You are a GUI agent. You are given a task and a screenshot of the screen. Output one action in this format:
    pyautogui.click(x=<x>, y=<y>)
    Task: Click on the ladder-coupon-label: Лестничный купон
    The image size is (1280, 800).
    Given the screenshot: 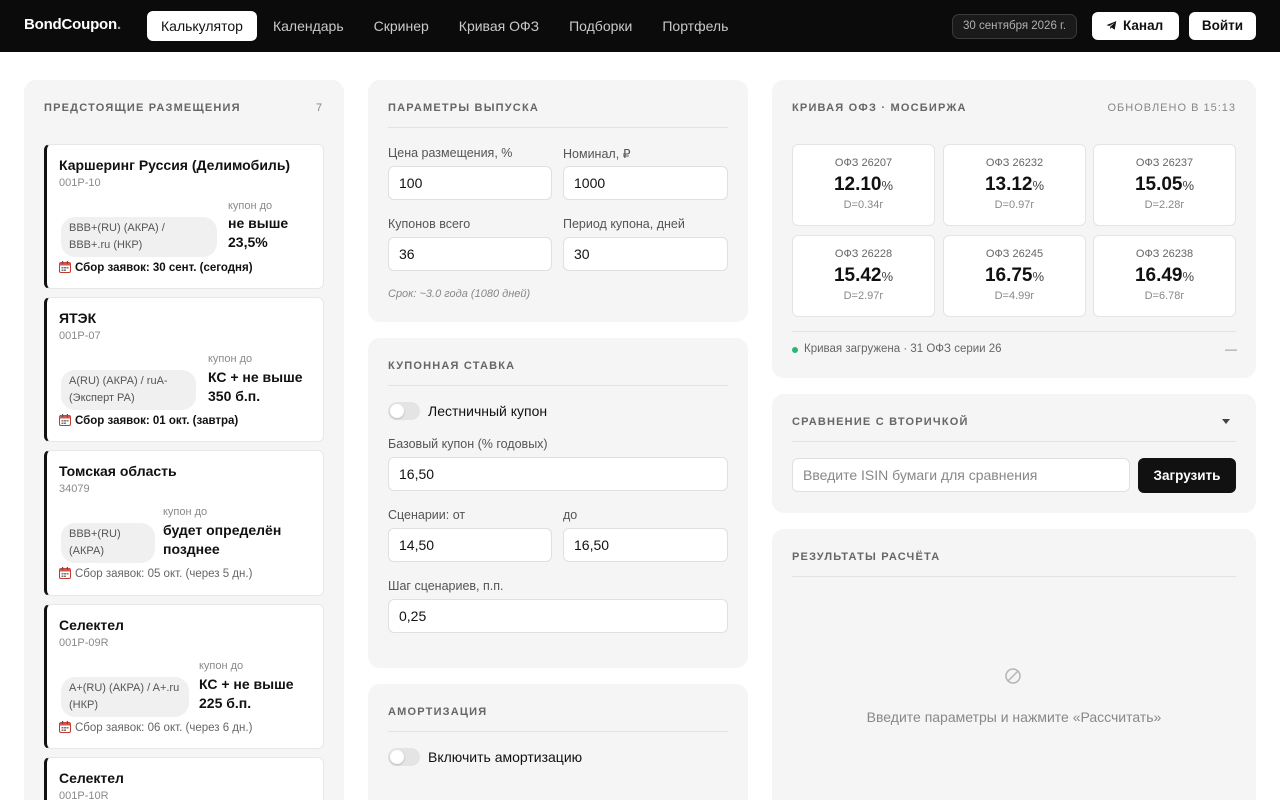 What is the action you would take?
    pyautogui.click(x=488, y=411)
    